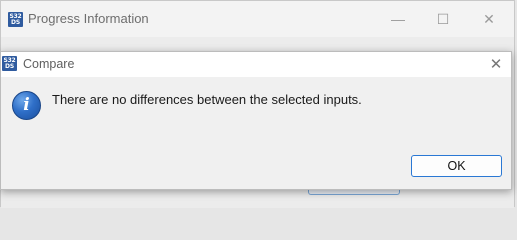 The height and width of the screenshot is (240, 517). I want to click on info-icon-glyph: i, so click(26, 105).